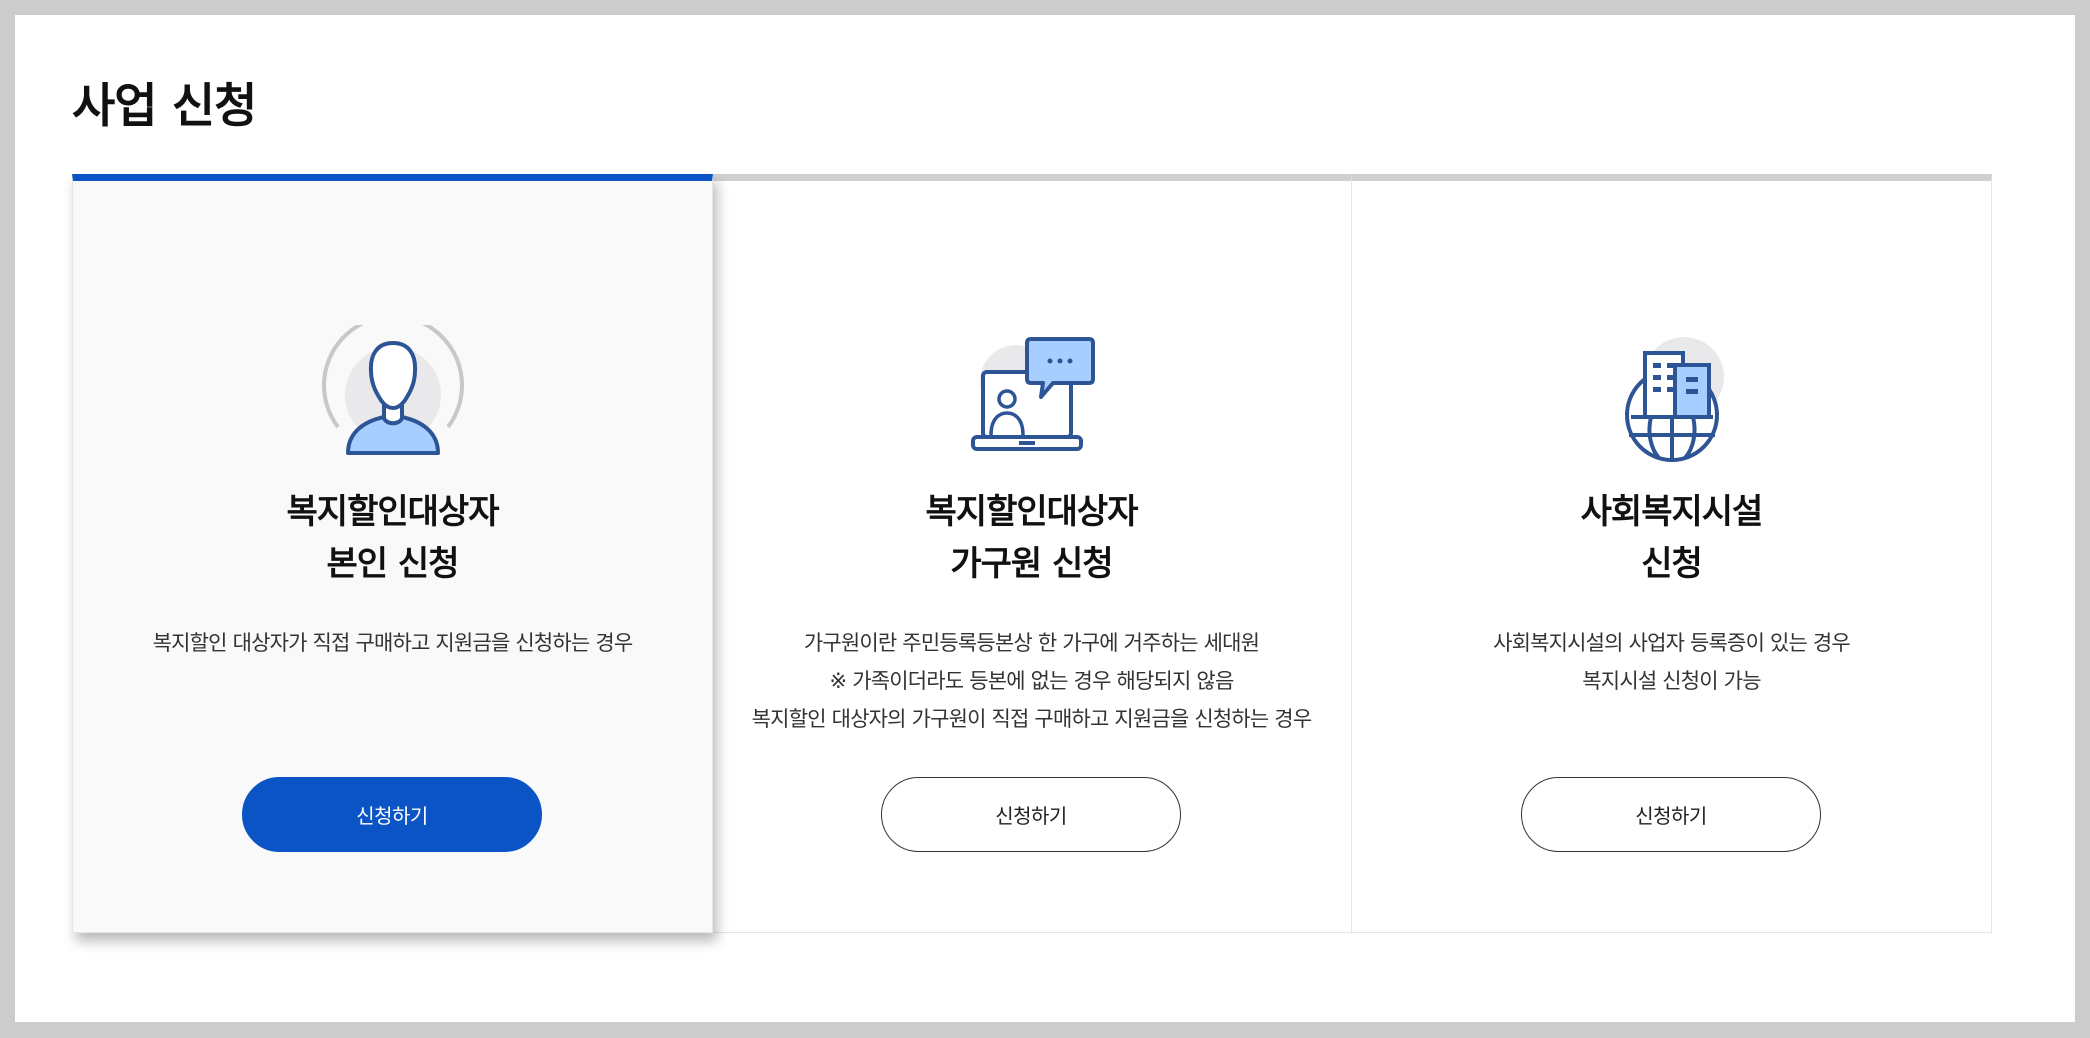 Image resolution: width=2090 pixels, height=1038 pixels. I want to click on desc-line: 복지할인 대상자가 직접 구매하고 지원금을 신청하는 경우, so click(393, 643).